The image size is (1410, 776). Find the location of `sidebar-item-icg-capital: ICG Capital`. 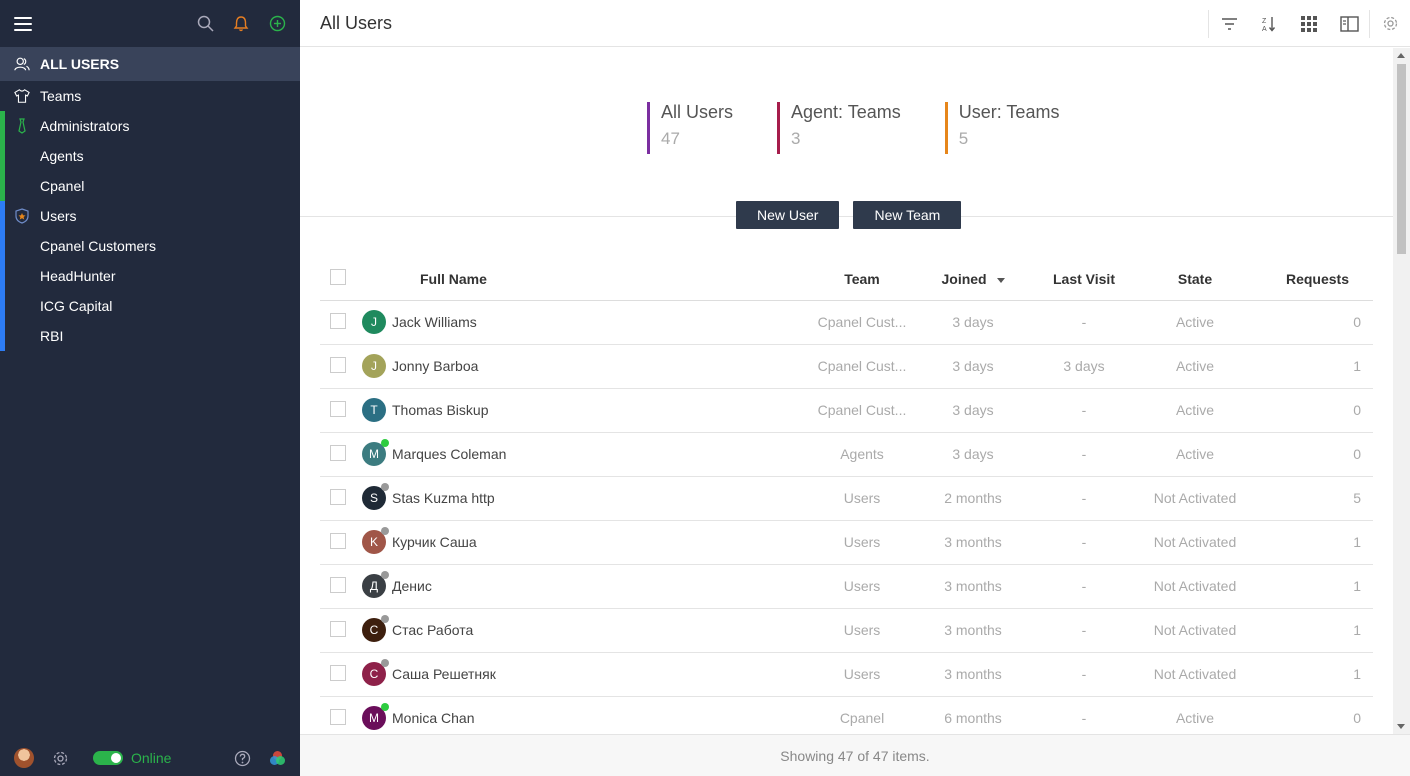

sidebar-item-icg-capital: ICG Capital is located at coordinates (150, 306).